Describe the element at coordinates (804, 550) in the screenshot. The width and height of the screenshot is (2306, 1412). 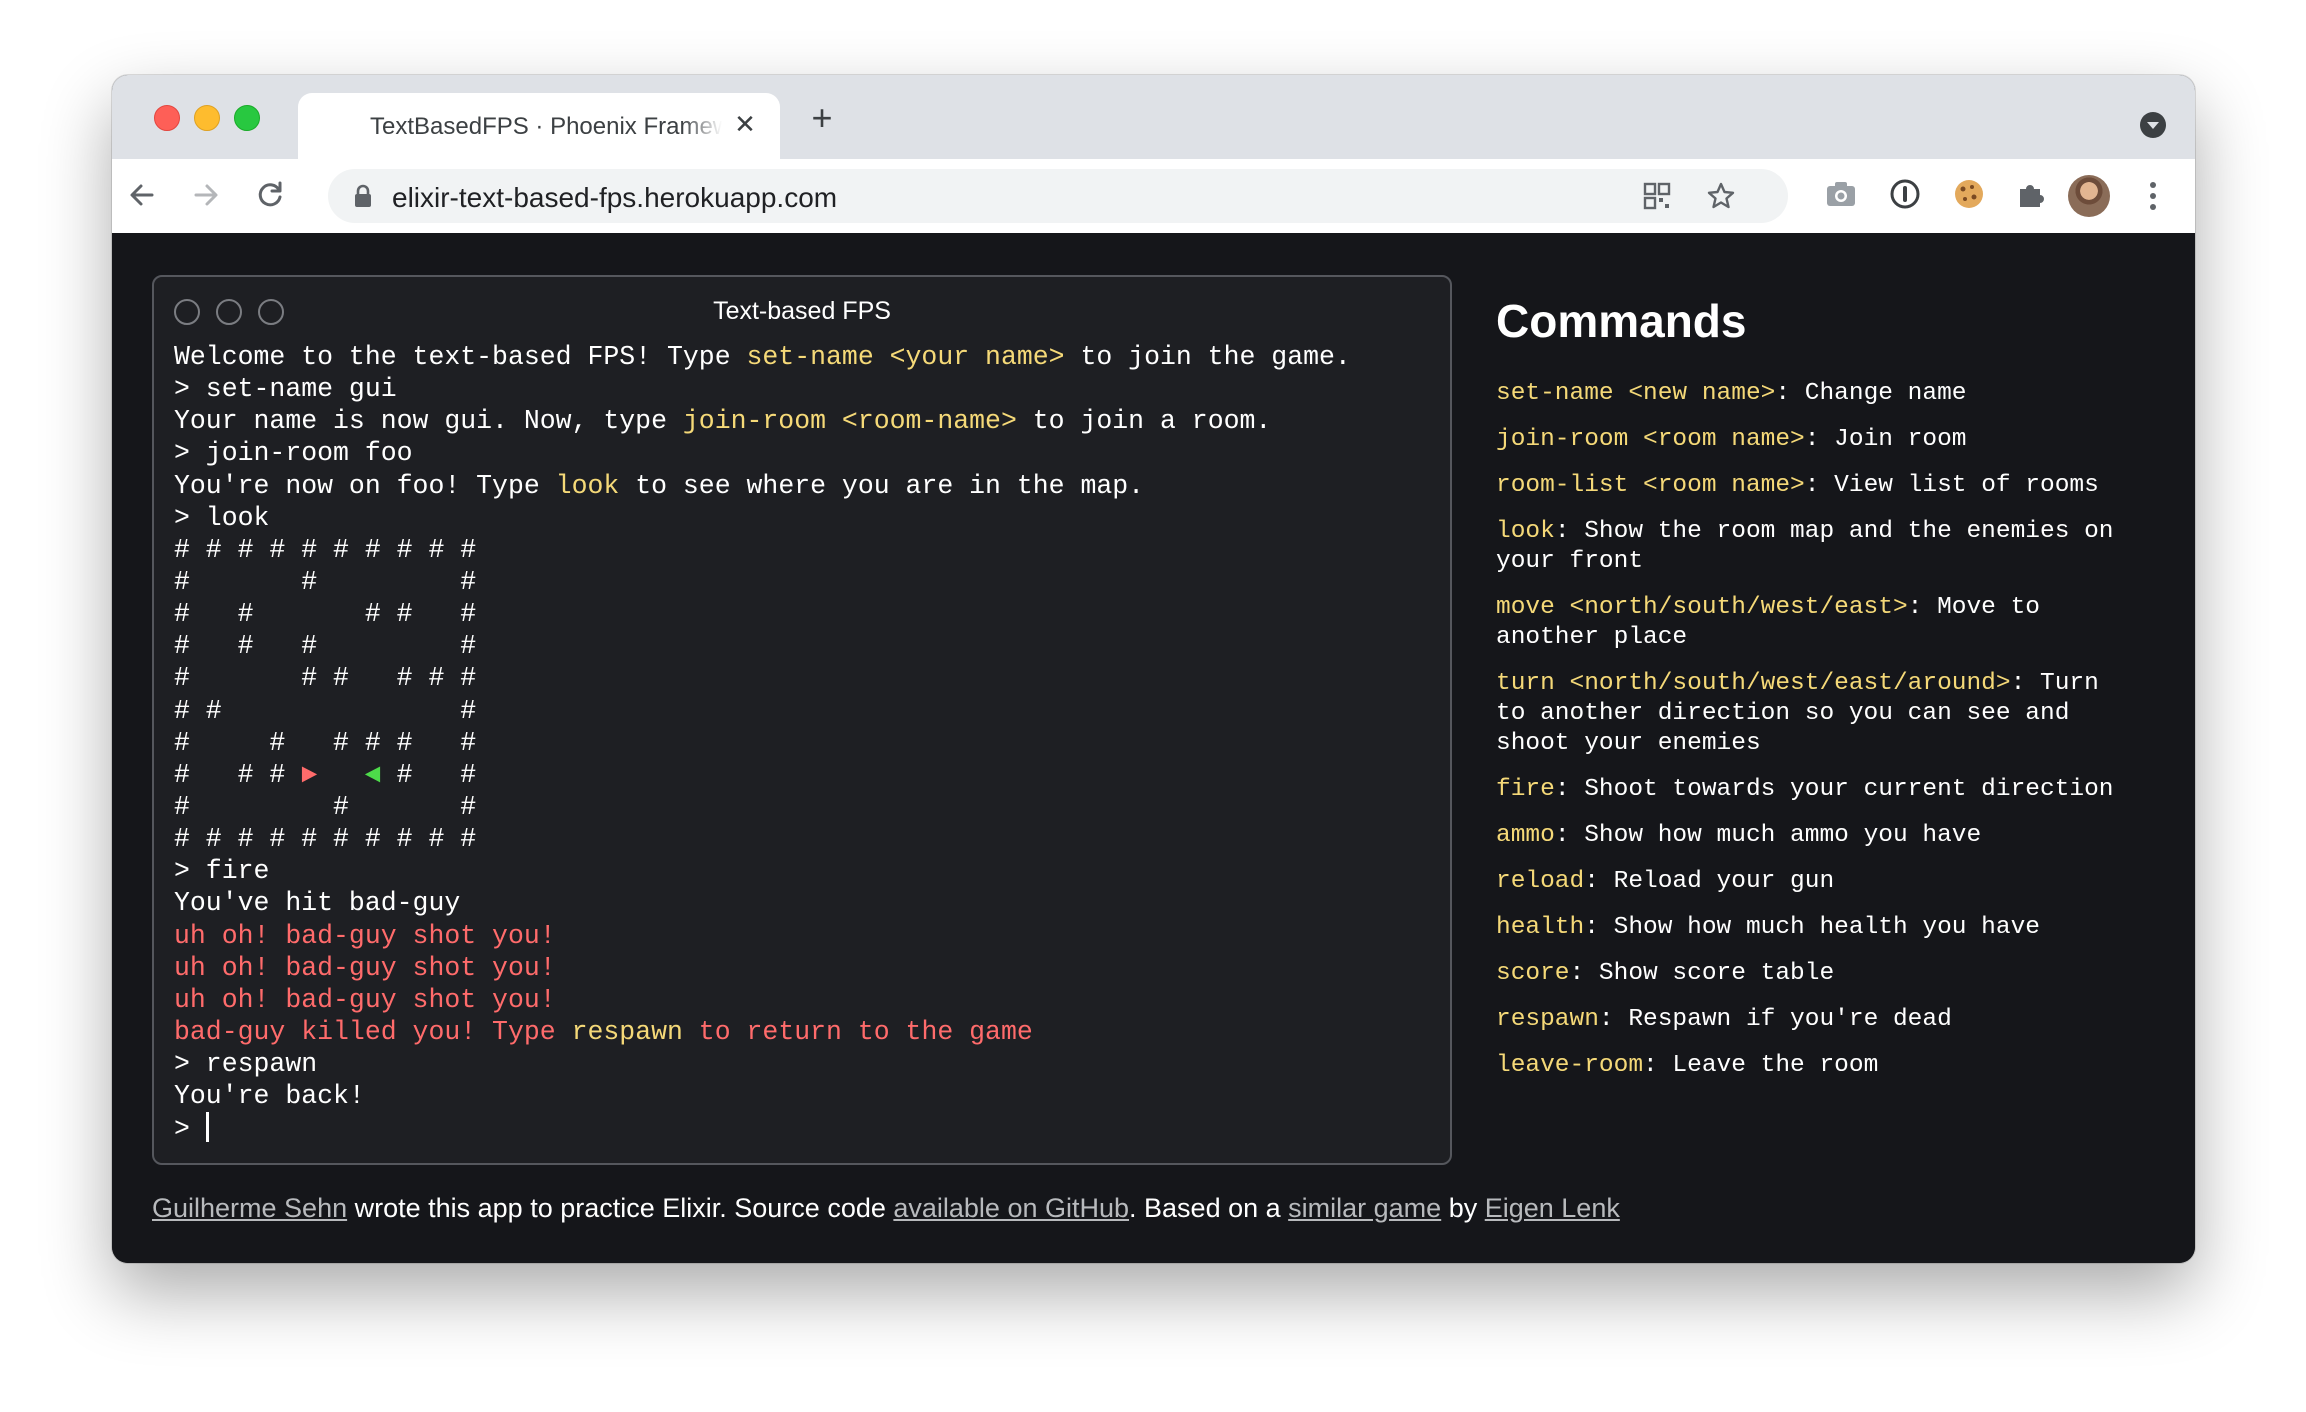
I see `terminal-line: # # # # # # # # # #` at that location.